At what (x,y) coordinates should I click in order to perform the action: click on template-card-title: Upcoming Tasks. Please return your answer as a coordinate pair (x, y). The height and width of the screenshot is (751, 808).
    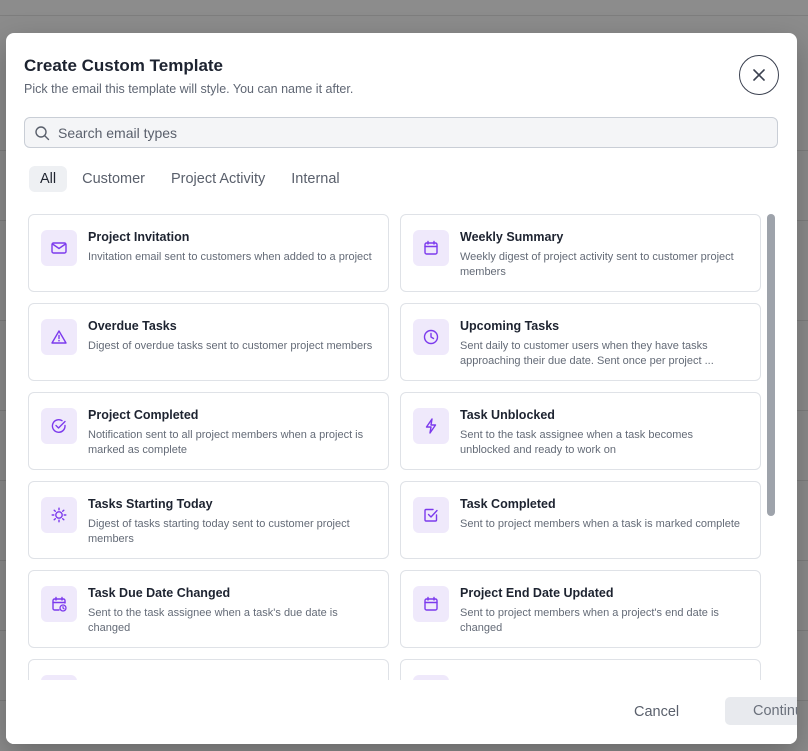
    Looking at the image, I should click on (510, 326).